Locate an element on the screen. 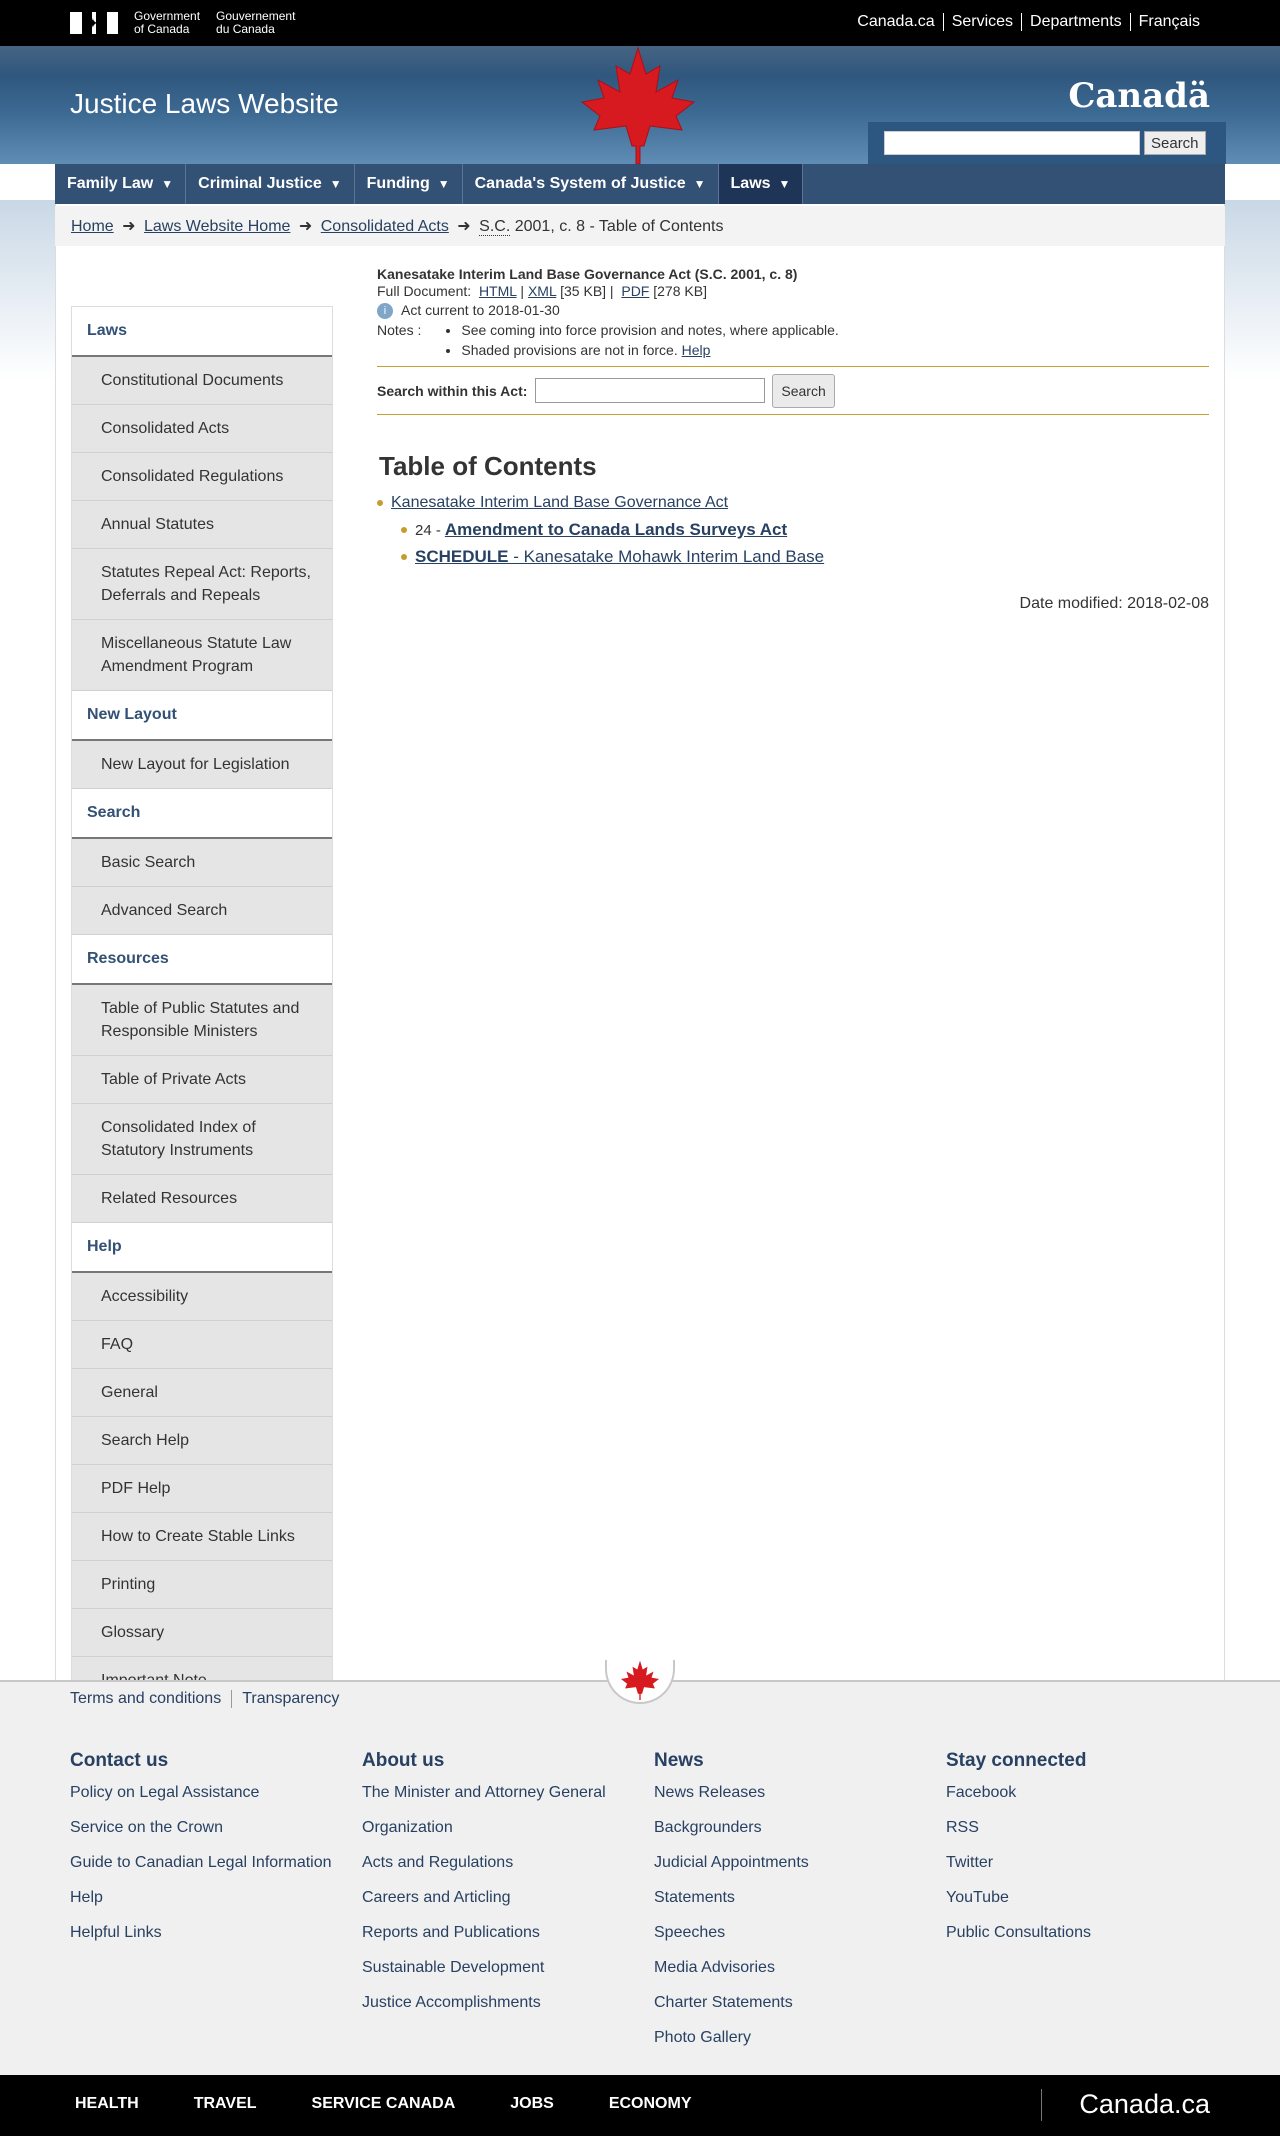 The image size is (1280, 2136). site-search: Search is located at coordinates (1047, 143).